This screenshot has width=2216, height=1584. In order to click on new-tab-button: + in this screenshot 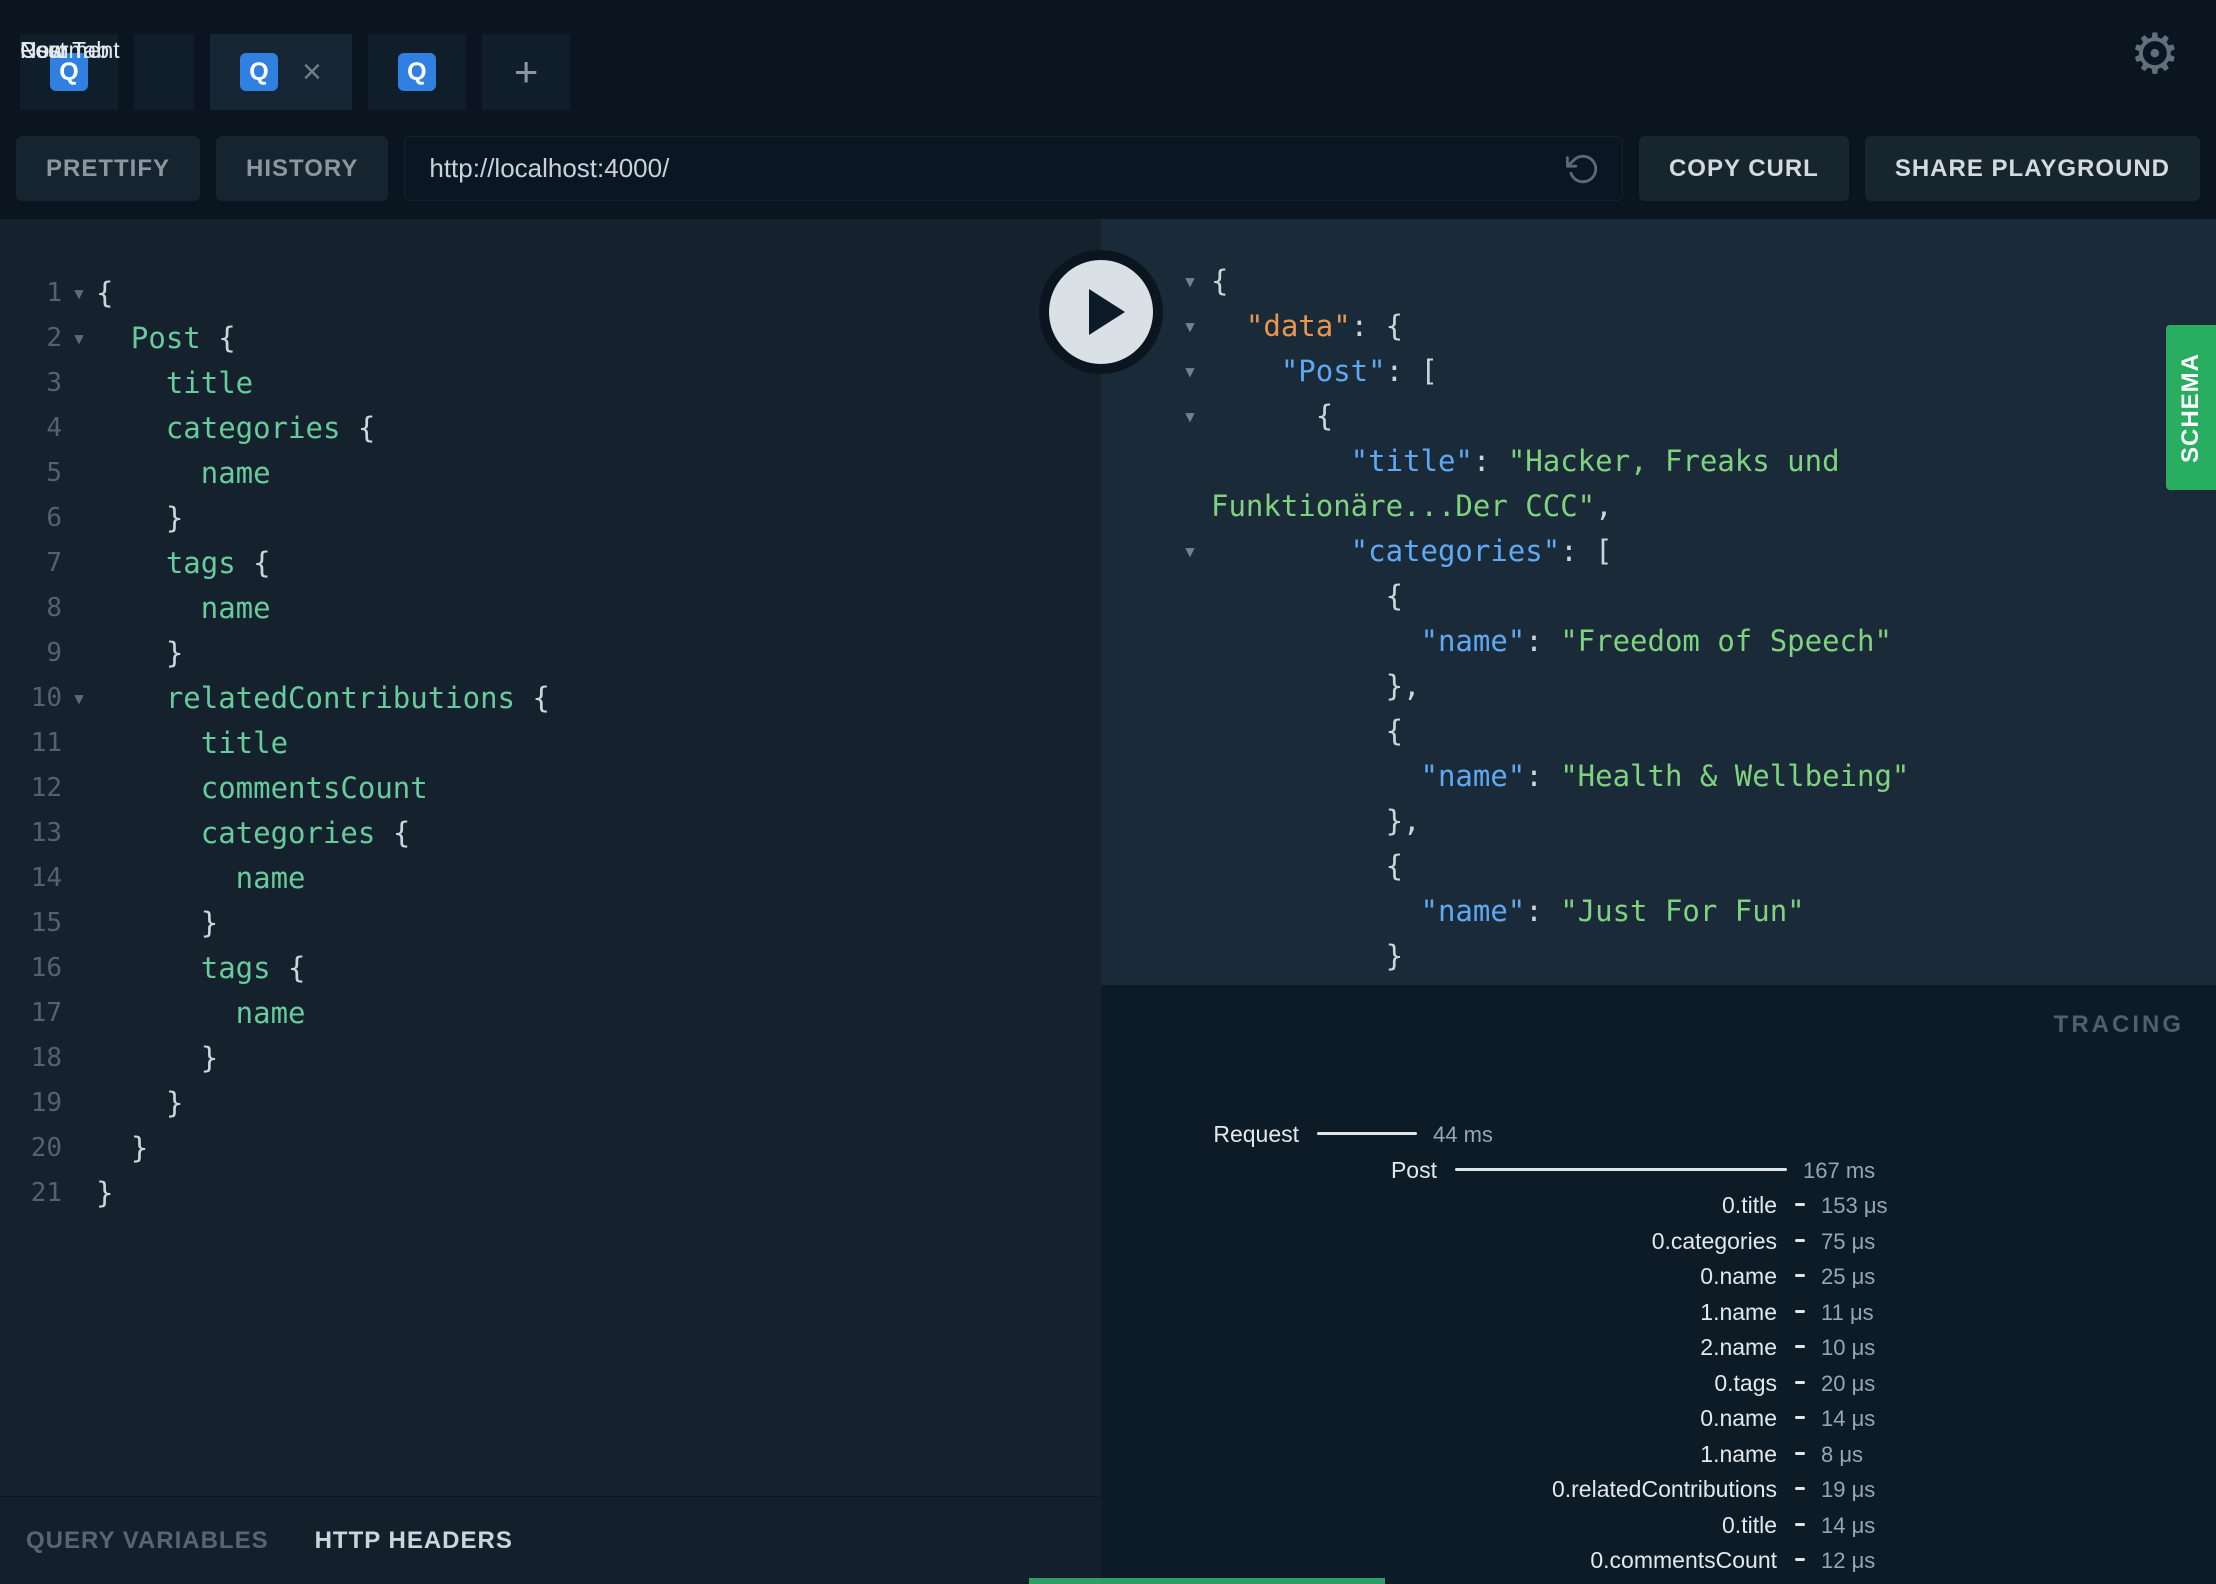, I will do `click(526, 72)`.